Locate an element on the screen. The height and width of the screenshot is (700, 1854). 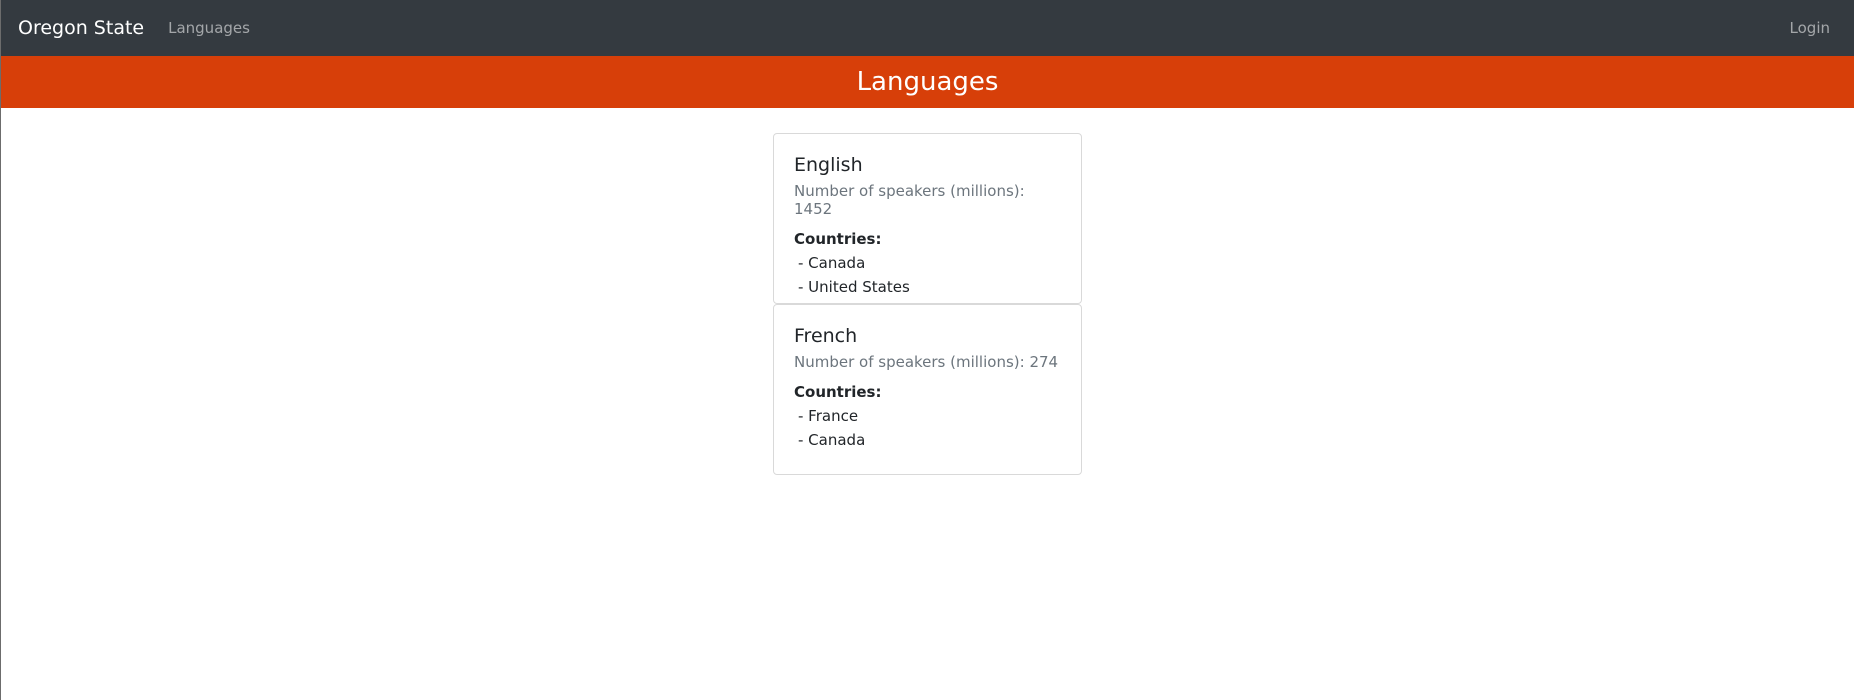
page-title: Languages is located at coordinates (927, 82).